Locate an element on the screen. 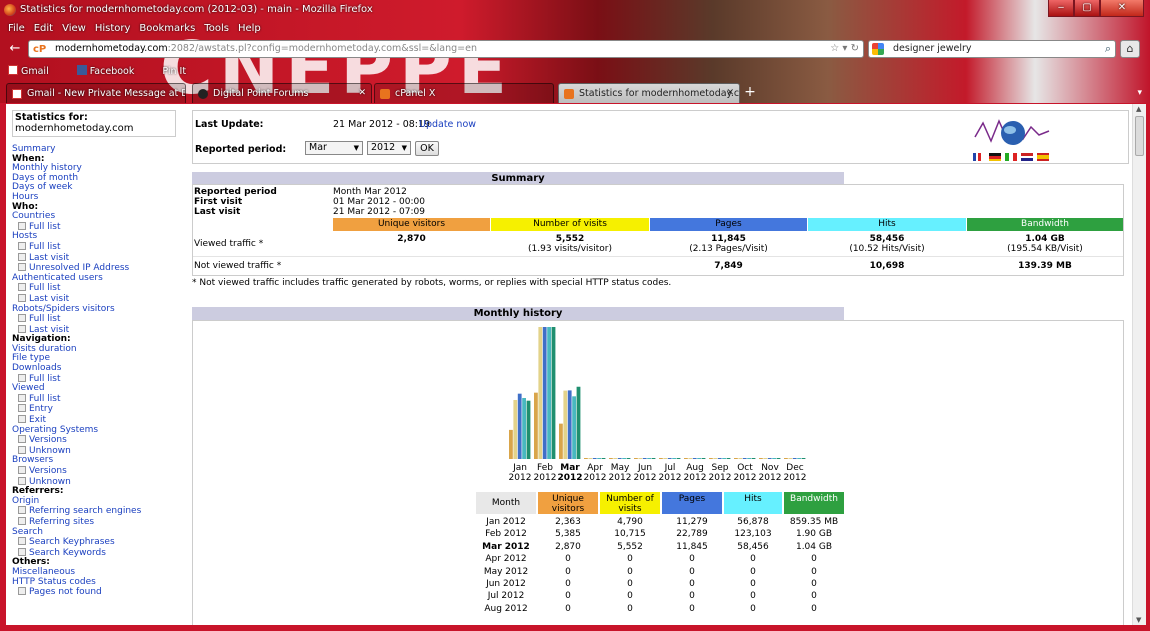 The width and height of the screenshot is (1150, 631). tab-statistics: Statistics for modernhometoday.com... ✕ is located at coordinates (649, 93).